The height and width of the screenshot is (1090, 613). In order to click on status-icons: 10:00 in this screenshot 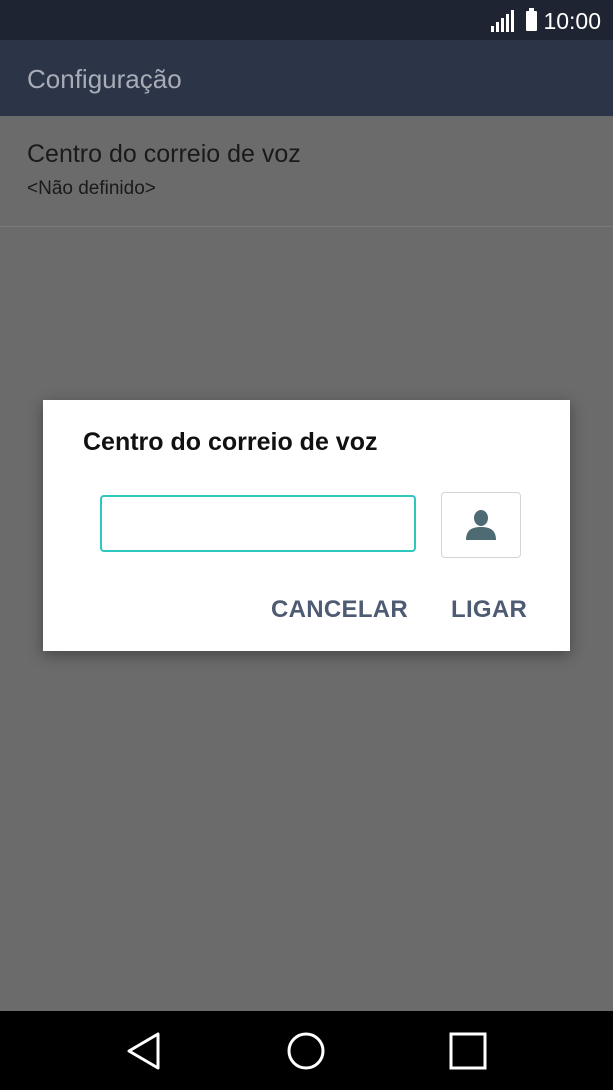, I will do `click(546, 21)`.